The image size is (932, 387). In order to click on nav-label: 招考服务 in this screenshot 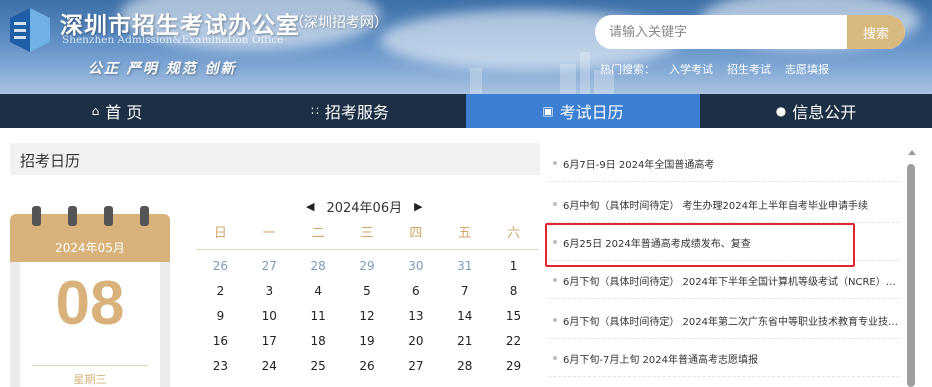, I will do `click(356, 112)`.